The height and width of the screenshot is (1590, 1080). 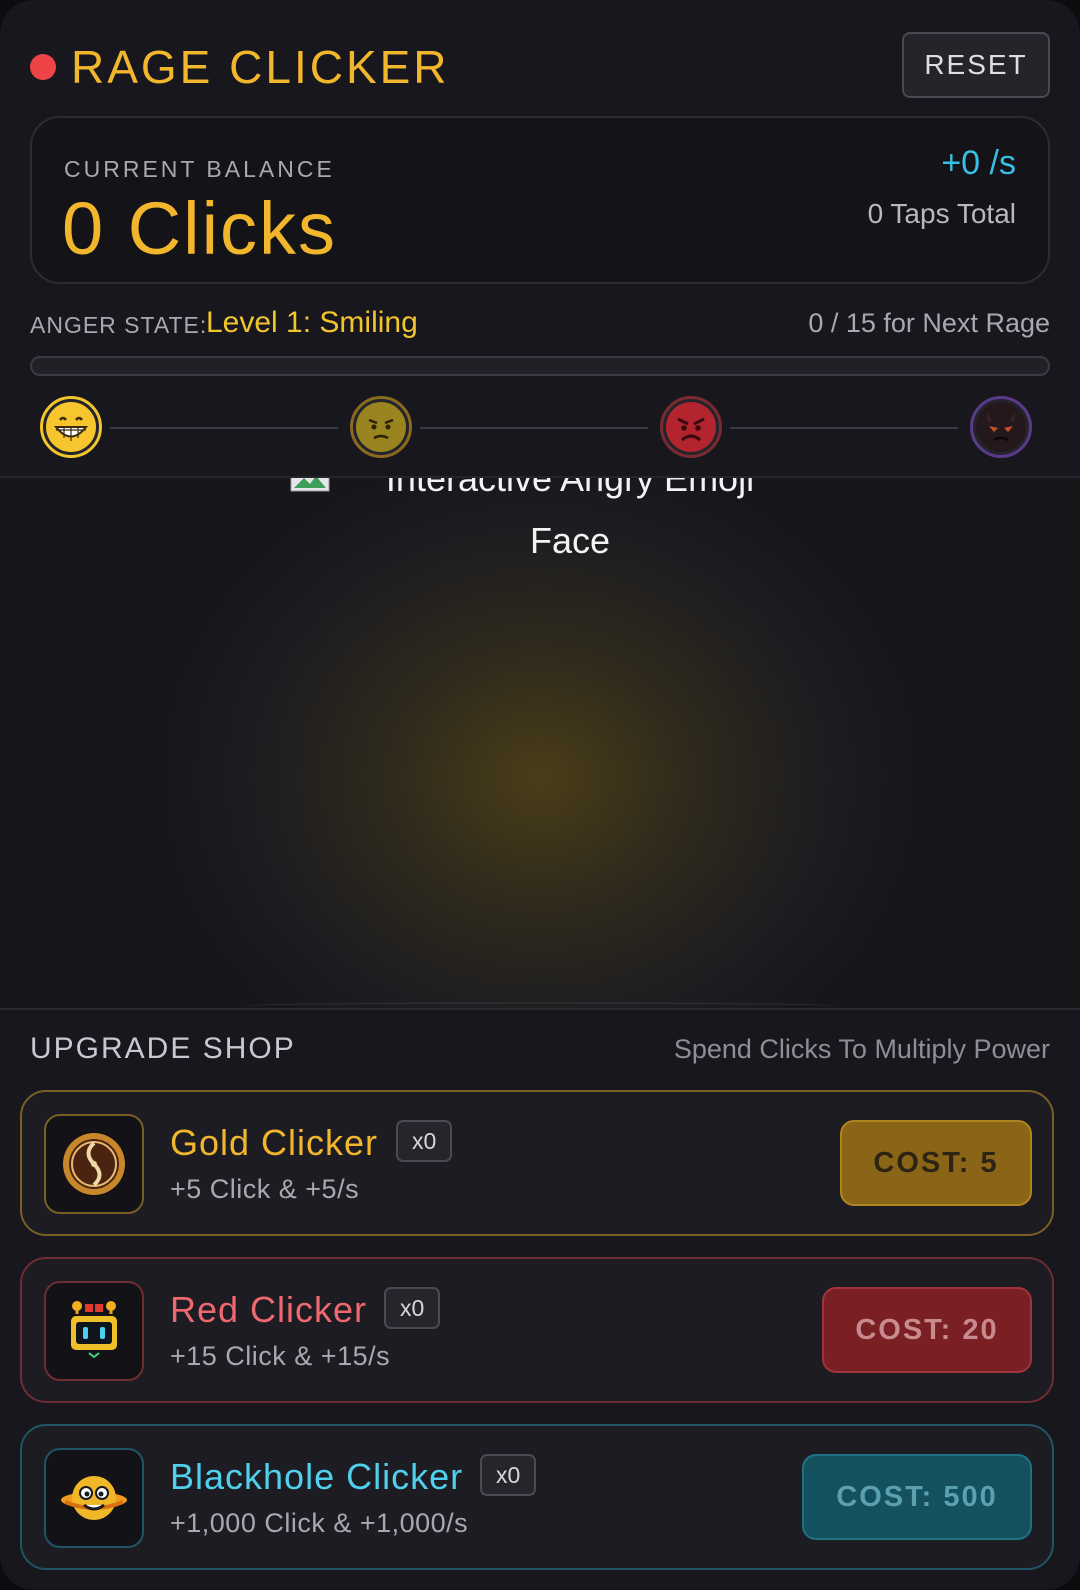 What do you see at coordinates (265, 1189) in the screenshot?
I see `item-description: +5 Click & +5/s` at bounding box center [265, 1189].